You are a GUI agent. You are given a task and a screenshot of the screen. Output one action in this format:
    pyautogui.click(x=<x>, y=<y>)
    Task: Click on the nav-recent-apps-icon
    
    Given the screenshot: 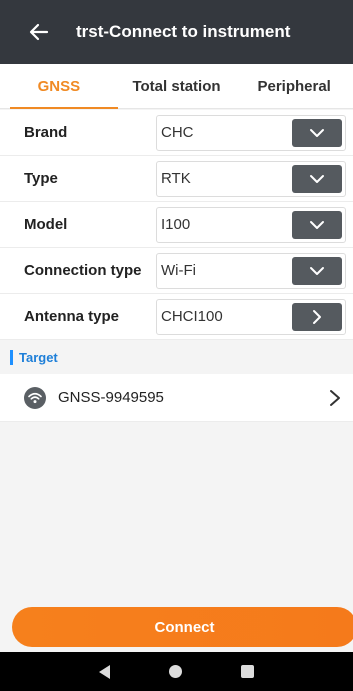 What is the action you would take?
    pyautogui.click(x=247, y=671)
    